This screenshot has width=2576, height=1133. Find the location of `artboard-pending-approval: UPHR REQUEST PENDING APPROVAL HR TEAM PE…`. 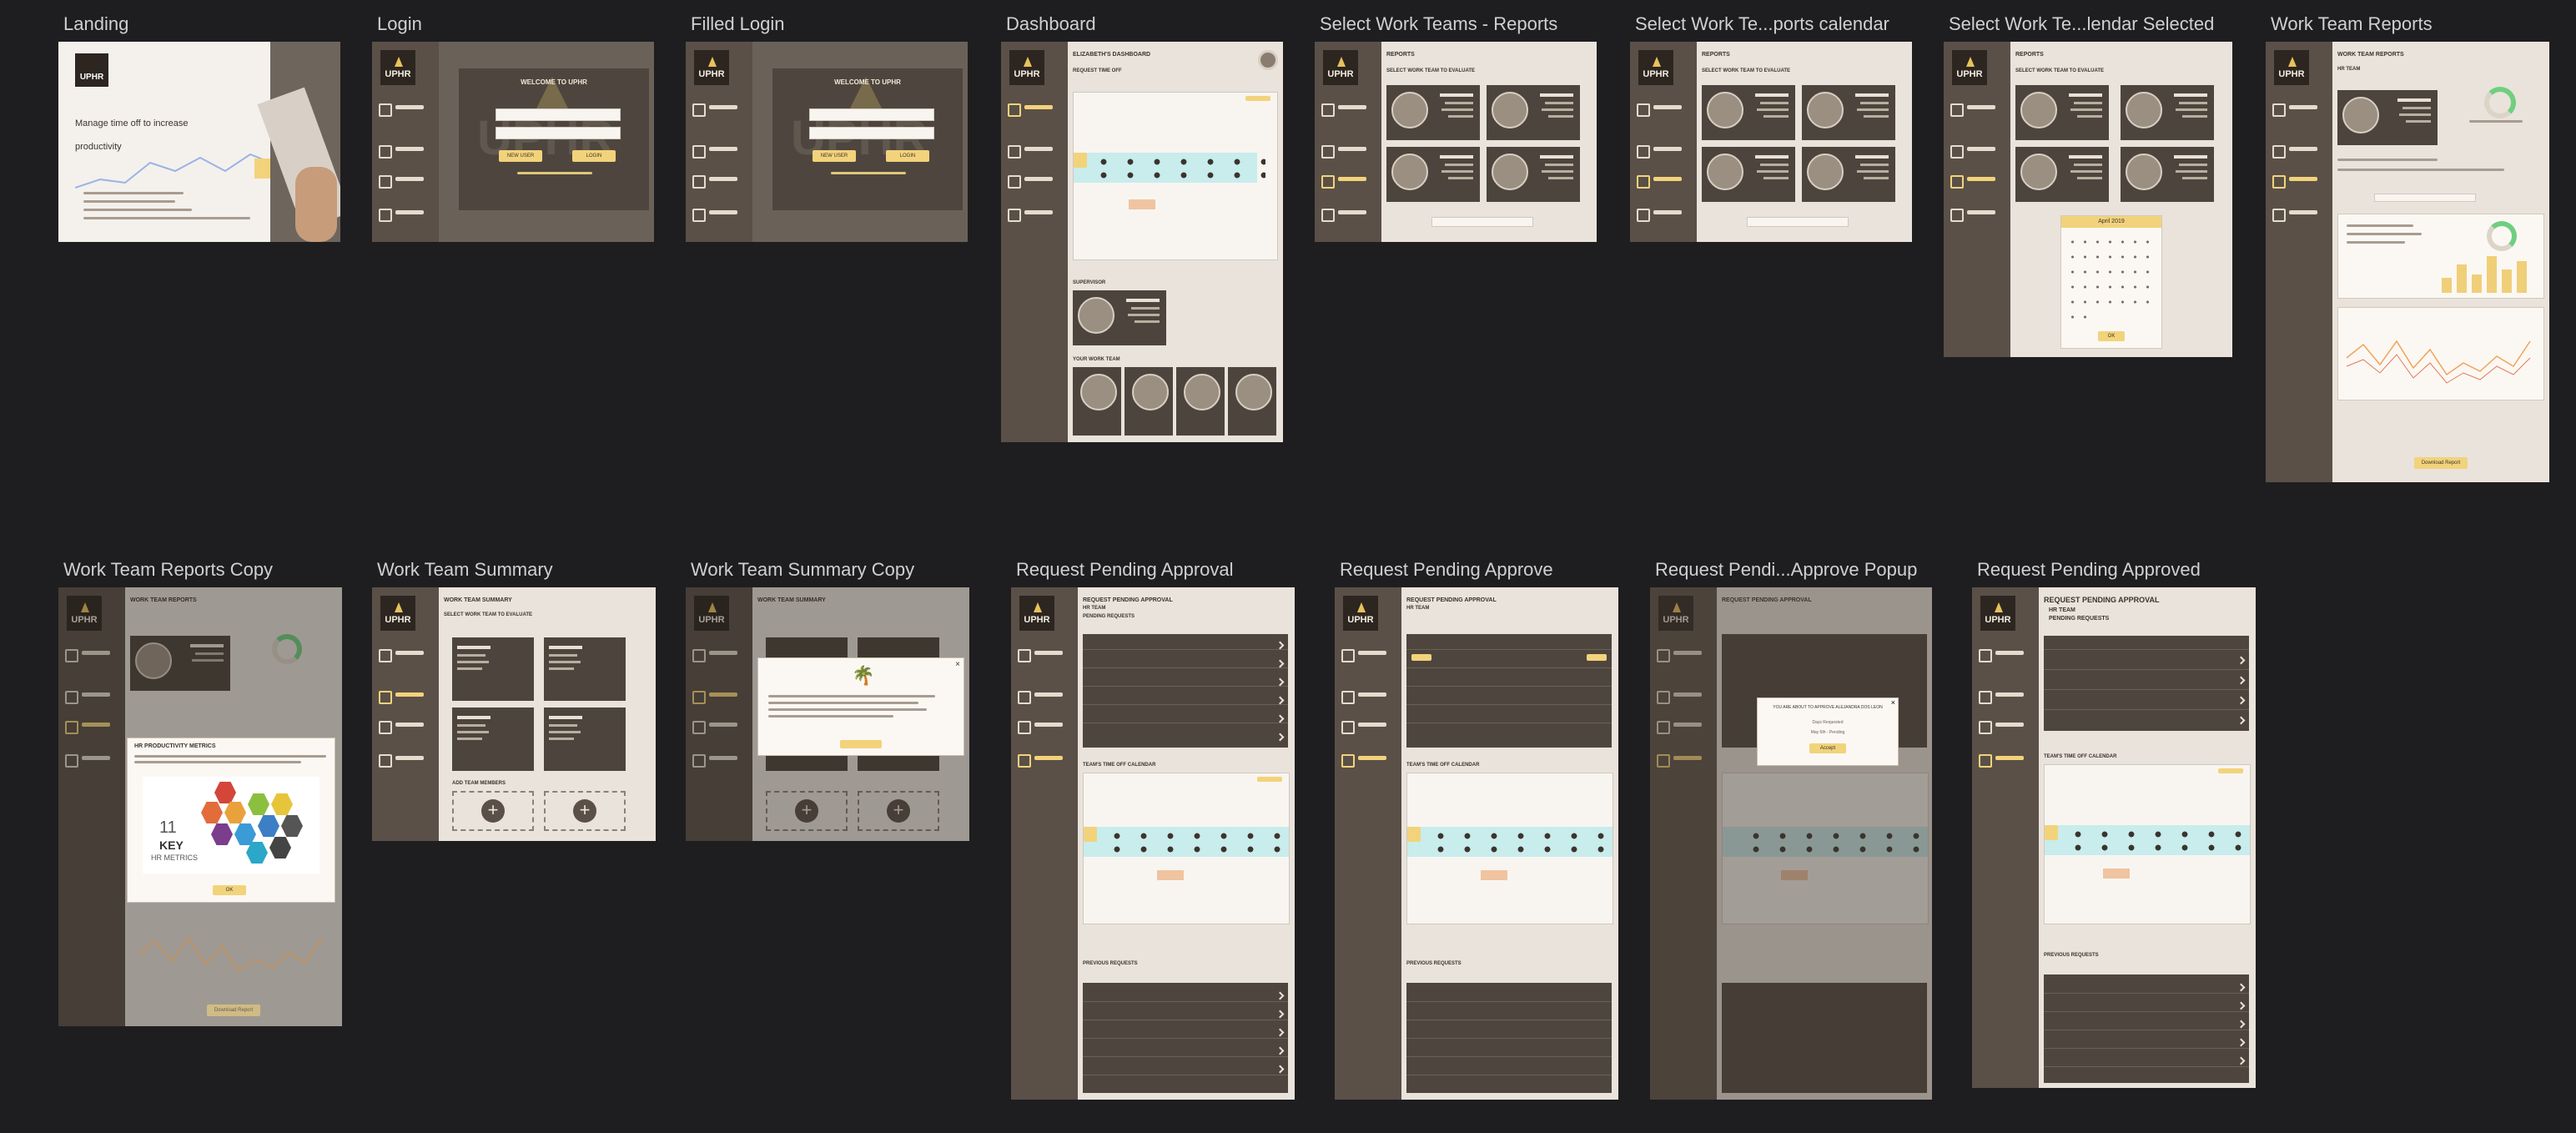

artboard-pending-approval: UPHR REQUEST PENDING APPROVAL HR TEAM PE… is located at coordinates (1153, 843).